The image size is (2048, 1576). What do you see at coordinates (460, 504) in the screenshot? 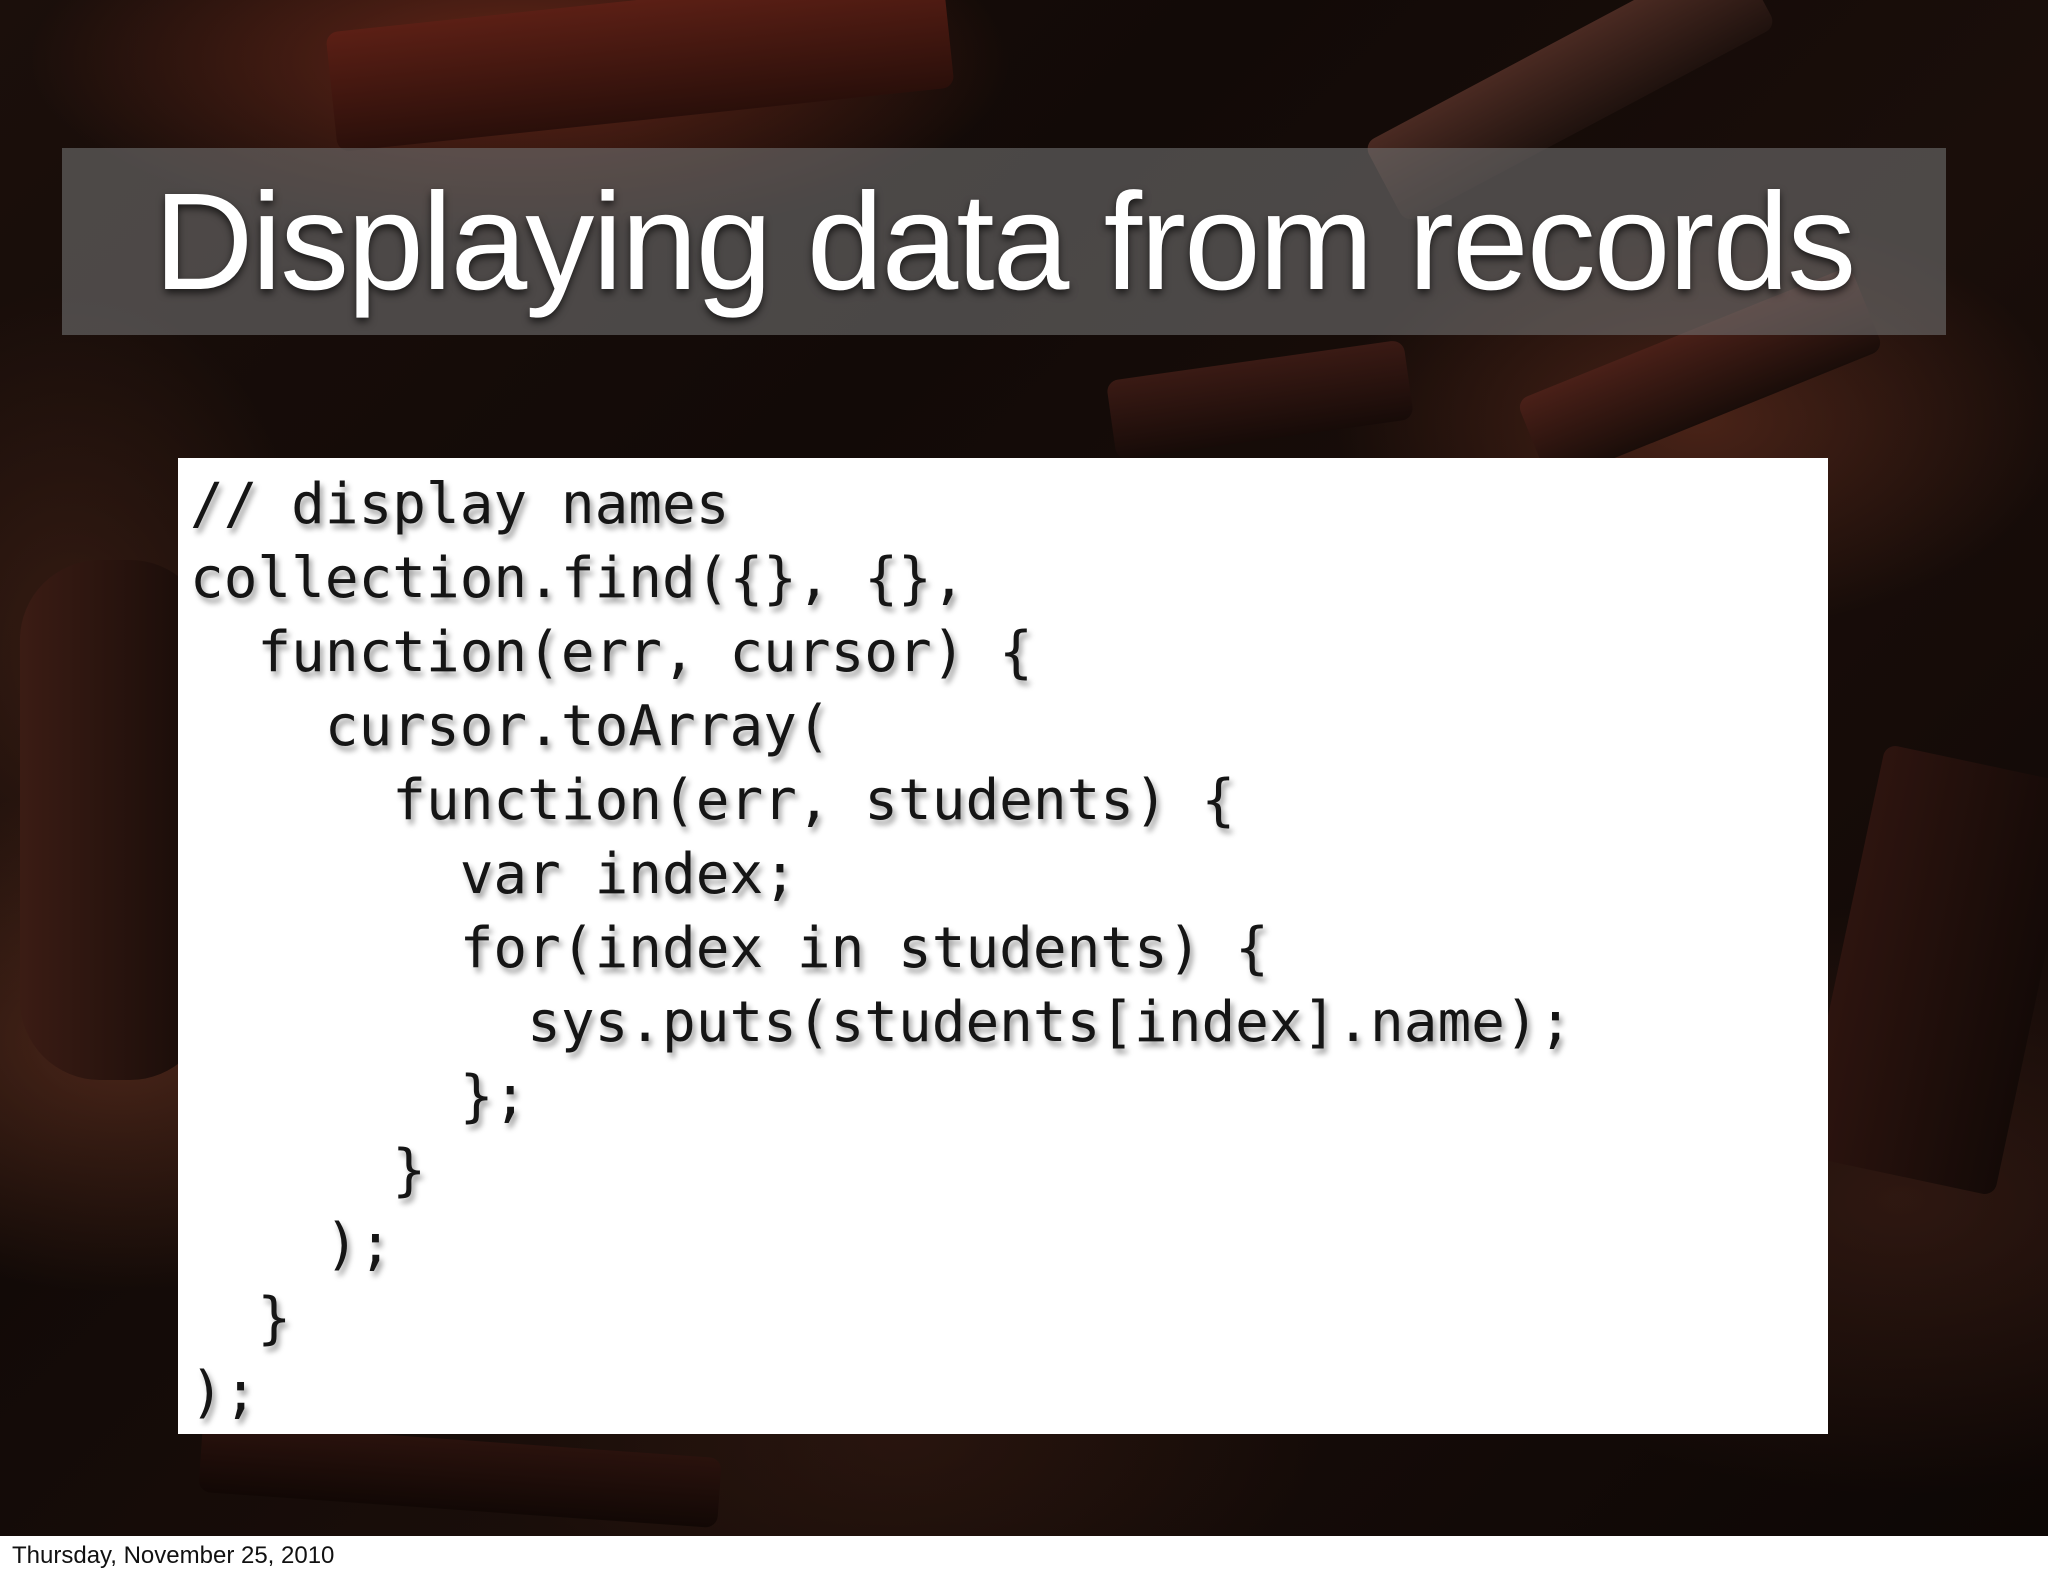
I see `code-line: // display names` at bounding box center [460, 504].